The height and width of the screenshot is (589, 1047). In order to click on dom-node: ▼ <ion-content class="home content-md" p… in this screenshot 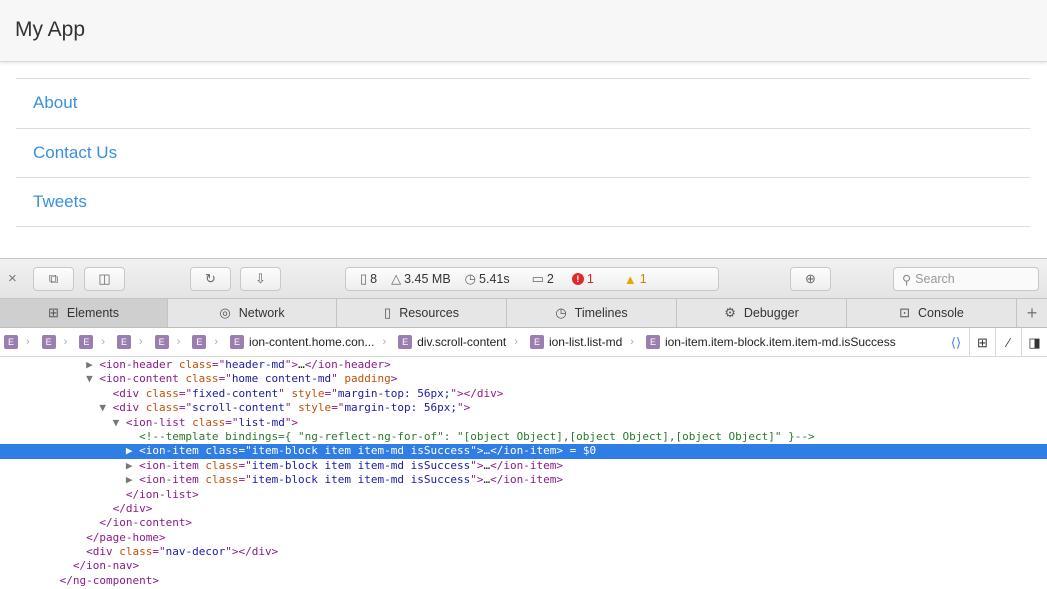, I will do `click(523, 379)`.